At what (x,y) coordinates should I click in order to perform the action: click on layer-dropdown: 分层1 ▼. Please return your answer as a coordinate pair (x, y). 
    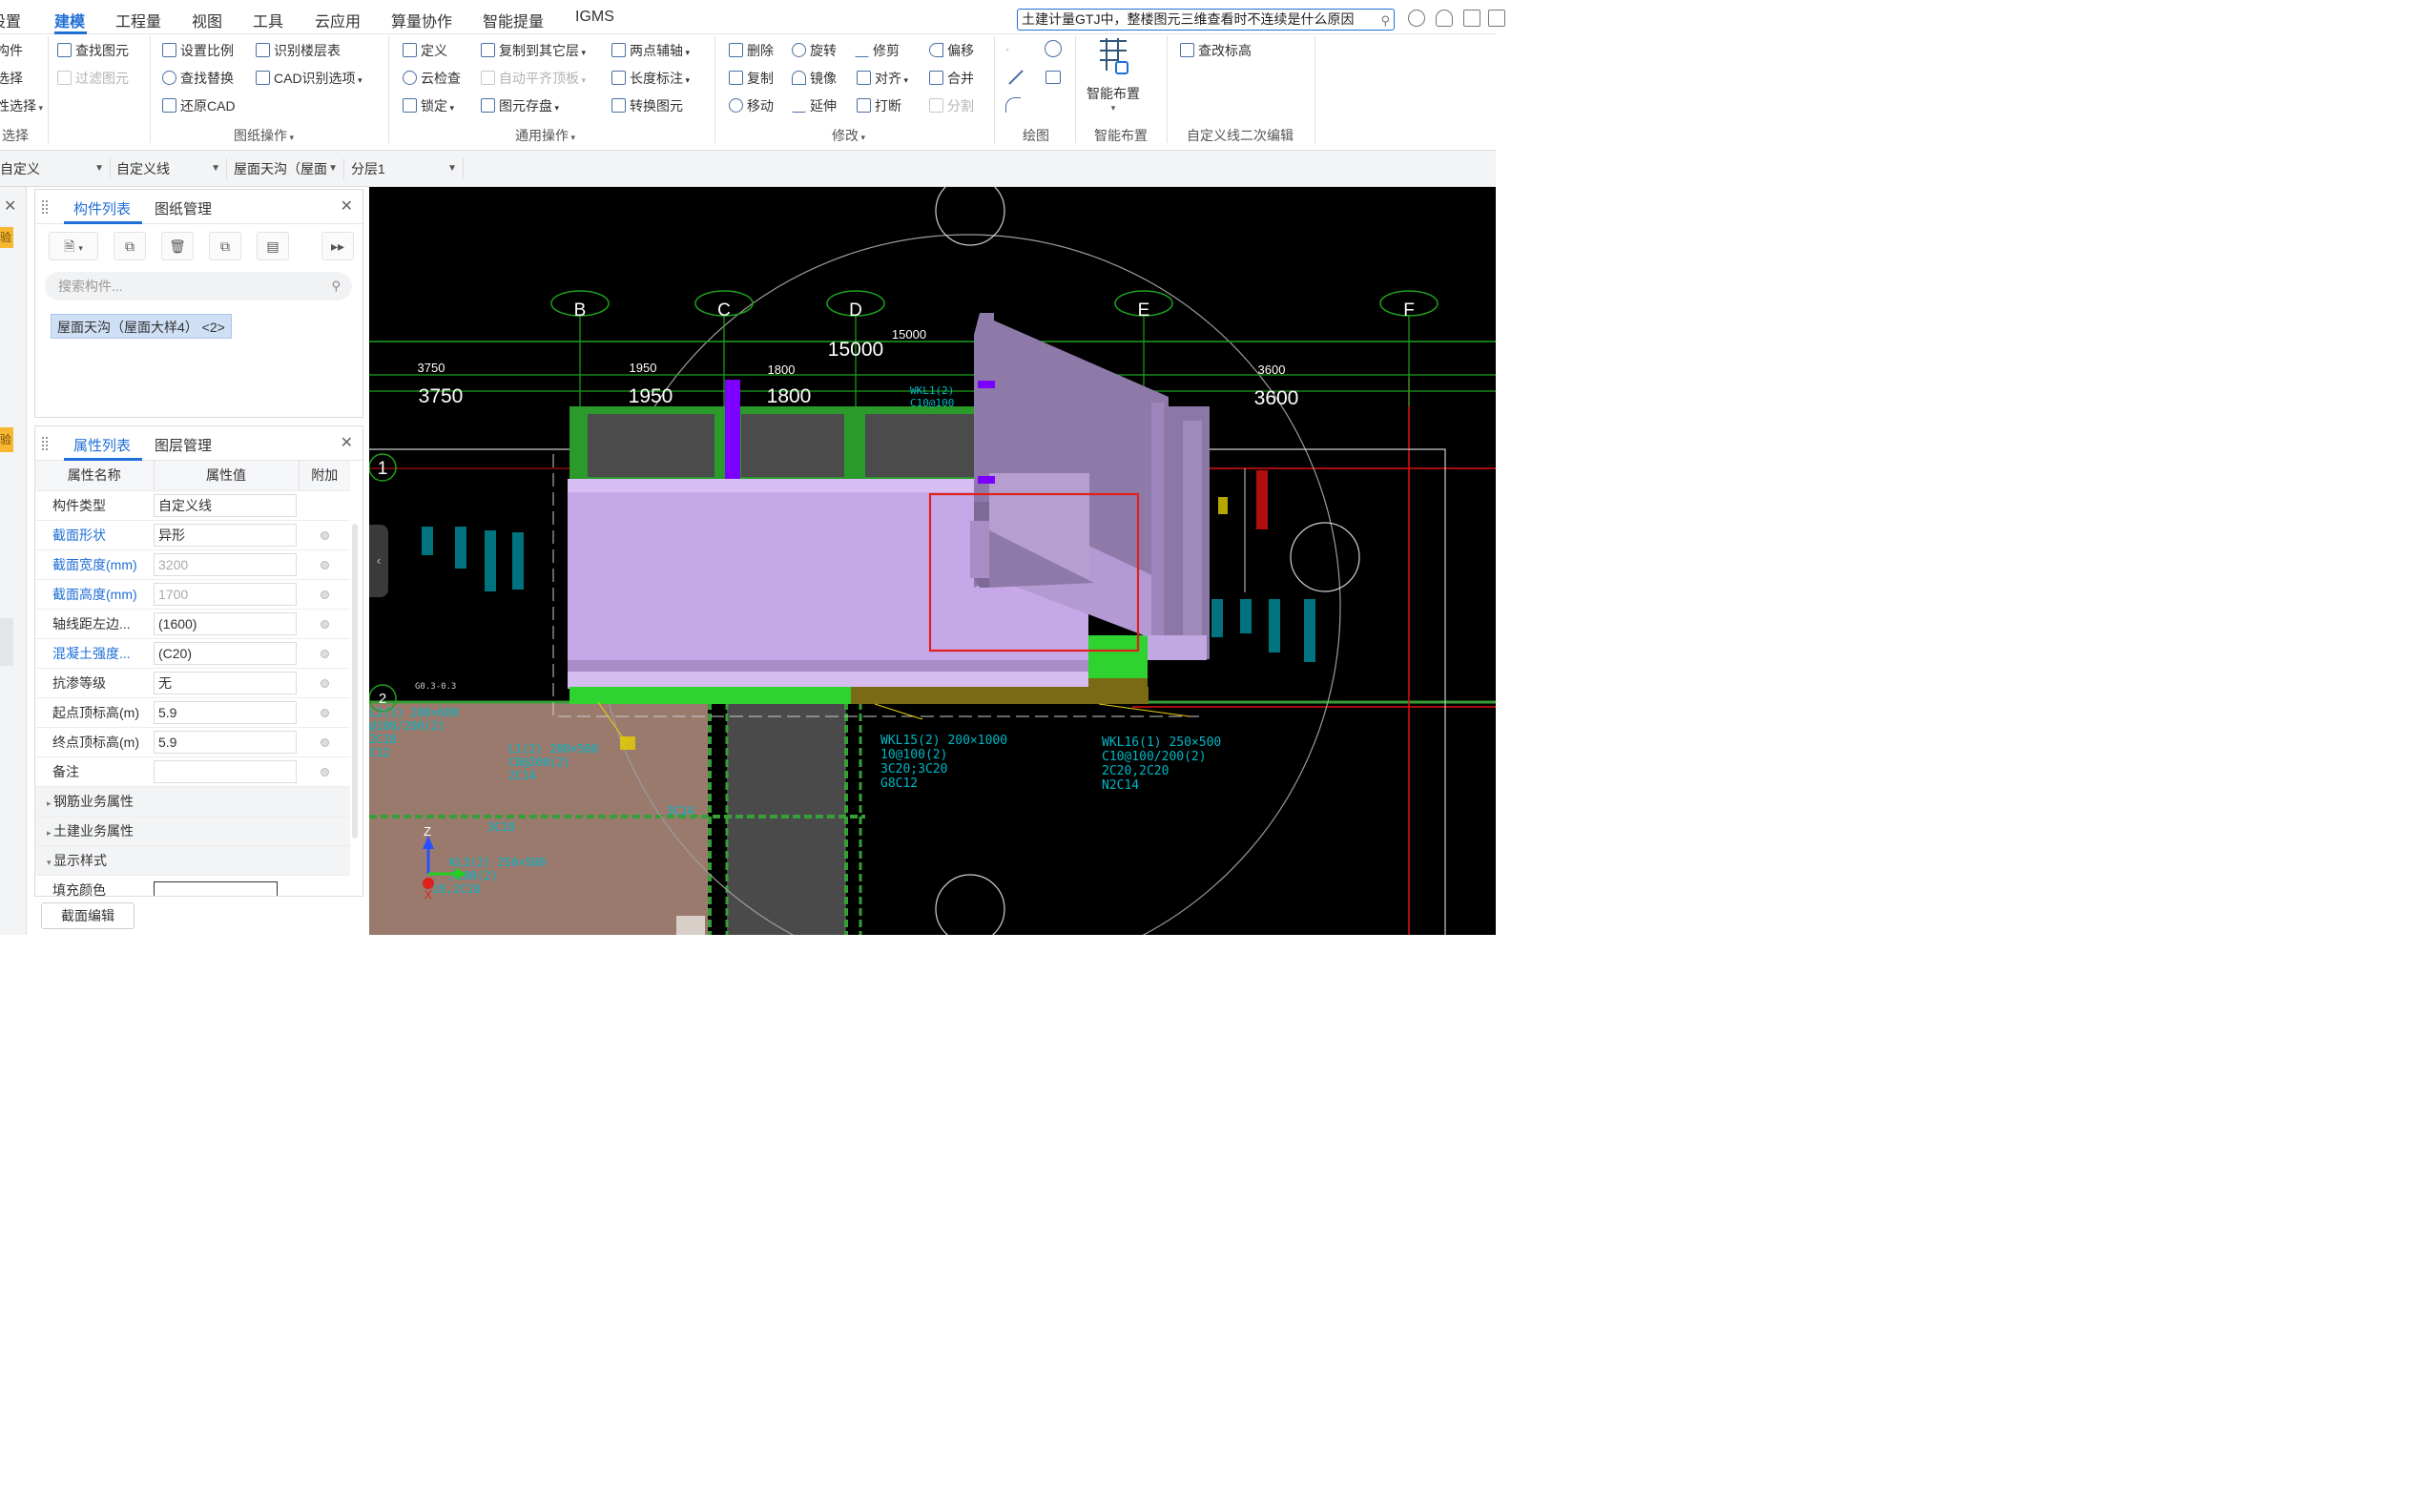
    Looking at the image, I should click on (407, 168).